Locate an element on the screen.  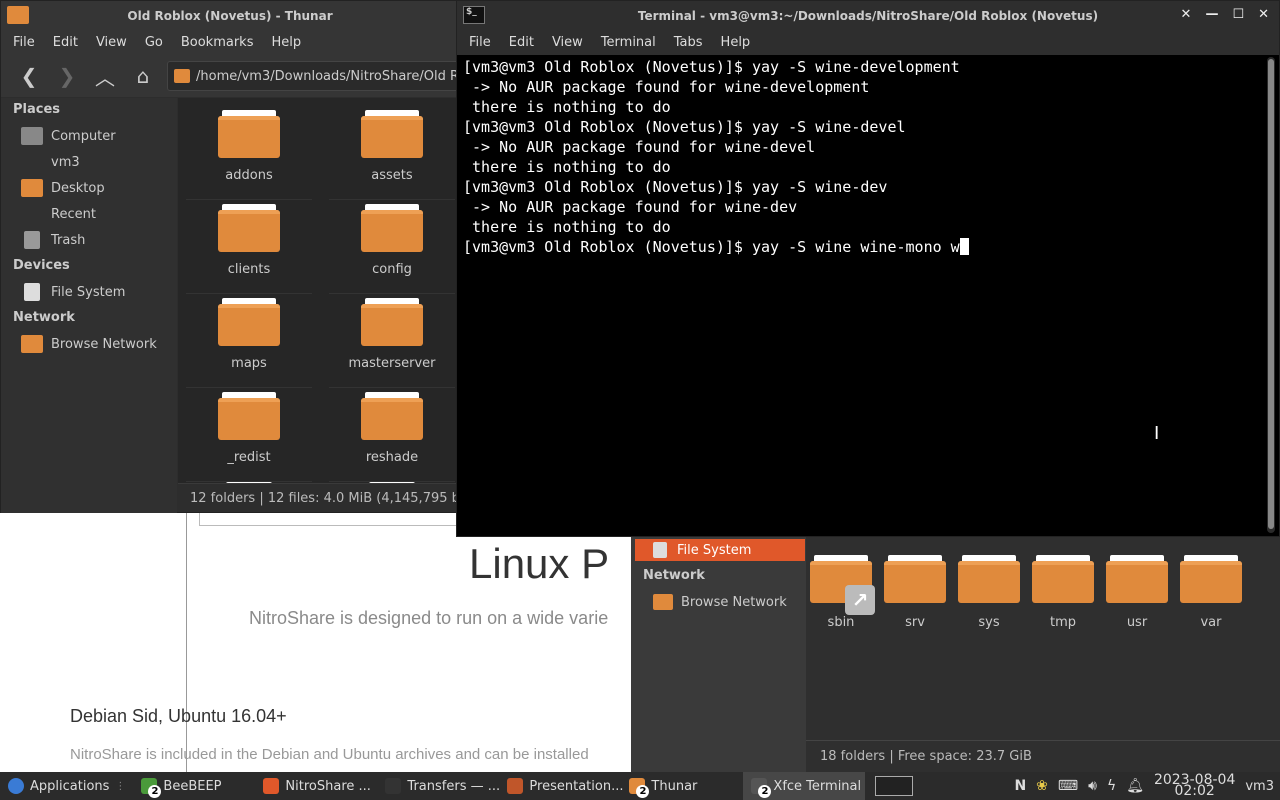
maximize-icon: ☐ is located at coordinates (1238, 14).